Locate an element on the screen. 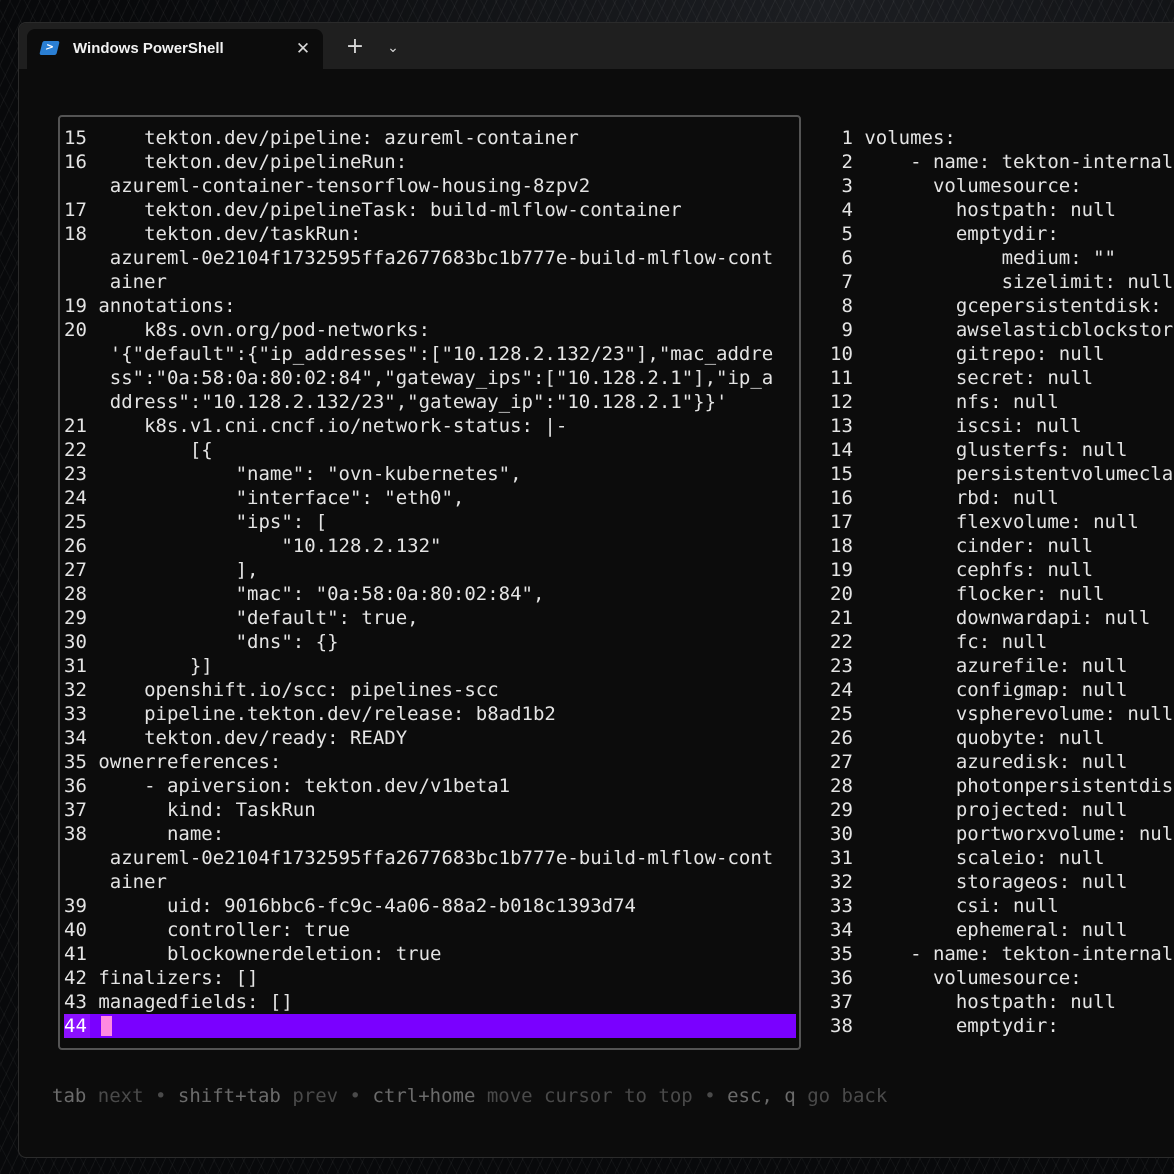 This screenshot has height=1174, width=1174. hint-shift-desc: prev is located at coordinates (315, 1096).